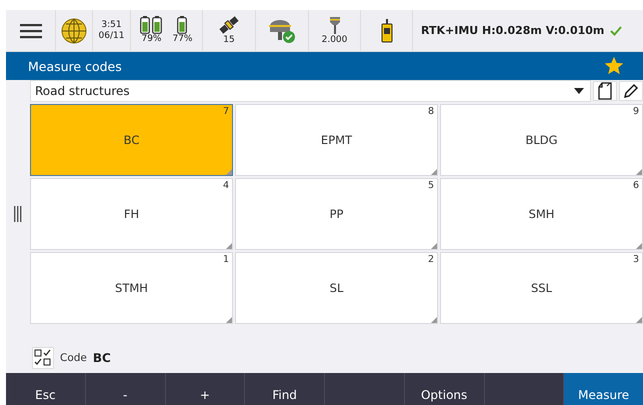  I want to click on page-icon, so click(605, 91).